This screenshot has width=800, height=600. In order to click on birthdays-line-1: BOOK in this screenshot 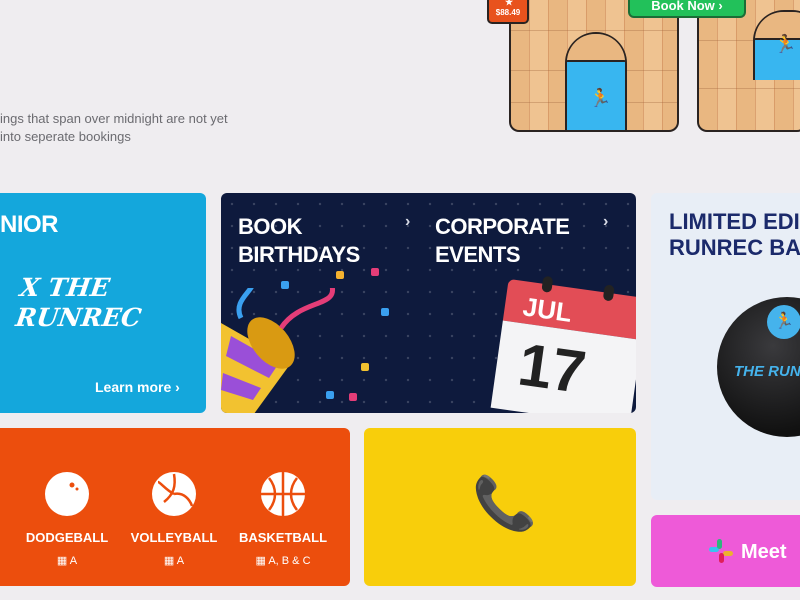, I will do `click(270, 226)`.